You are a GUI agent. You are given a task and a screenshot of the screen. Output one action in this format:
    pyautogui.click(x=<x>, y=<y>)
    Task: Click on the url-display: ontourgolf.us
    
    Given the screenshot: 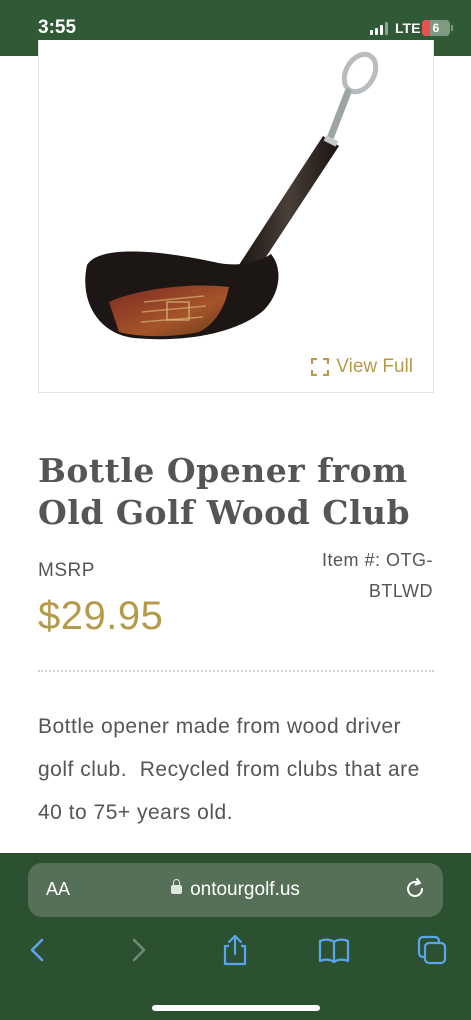 What is the action you would take?
    pyautogui.click(x=235, y=890)
    